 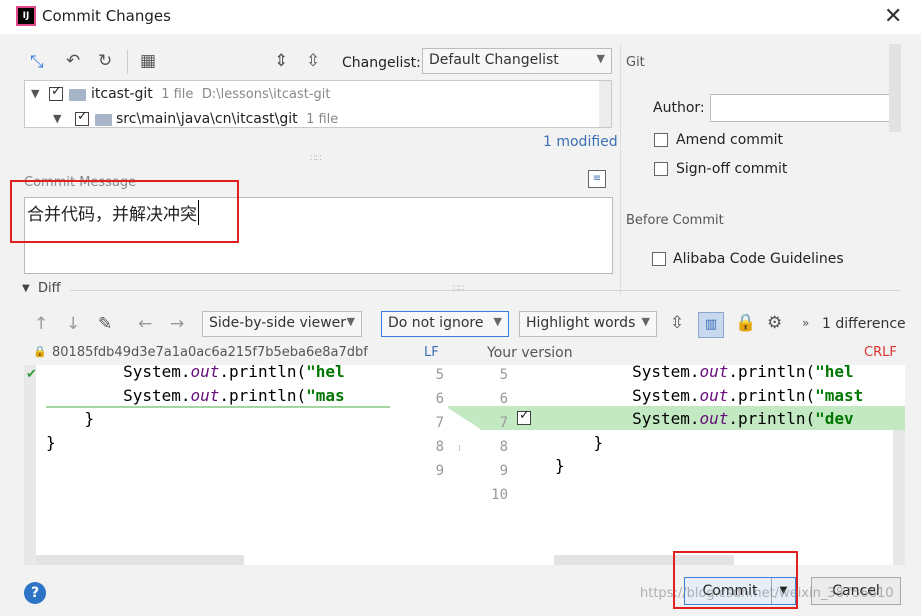 I want to click on left-h-scrollbar, so click(x=140, y=560).